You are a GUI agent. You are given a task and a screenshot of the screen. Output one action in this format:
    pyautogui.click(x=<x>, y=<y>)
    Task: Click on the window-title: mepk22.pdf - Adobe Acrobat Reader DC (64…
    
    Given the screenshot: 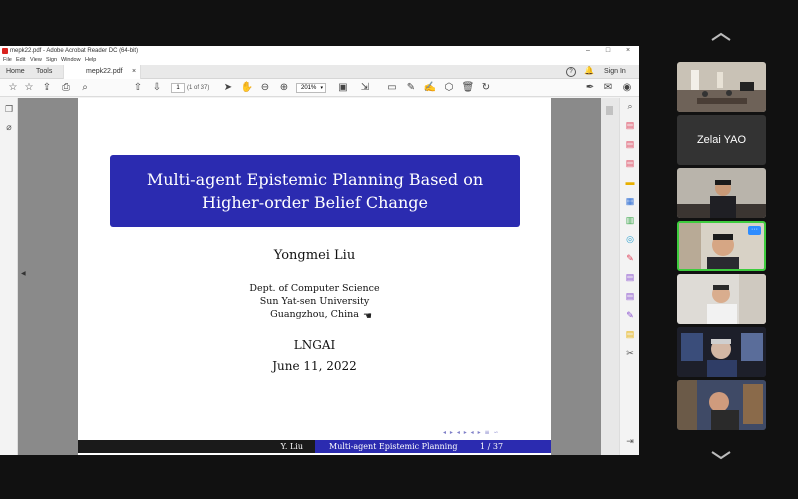 What is the action you would take?
    pyautogui.click(x=74, y=51)
    